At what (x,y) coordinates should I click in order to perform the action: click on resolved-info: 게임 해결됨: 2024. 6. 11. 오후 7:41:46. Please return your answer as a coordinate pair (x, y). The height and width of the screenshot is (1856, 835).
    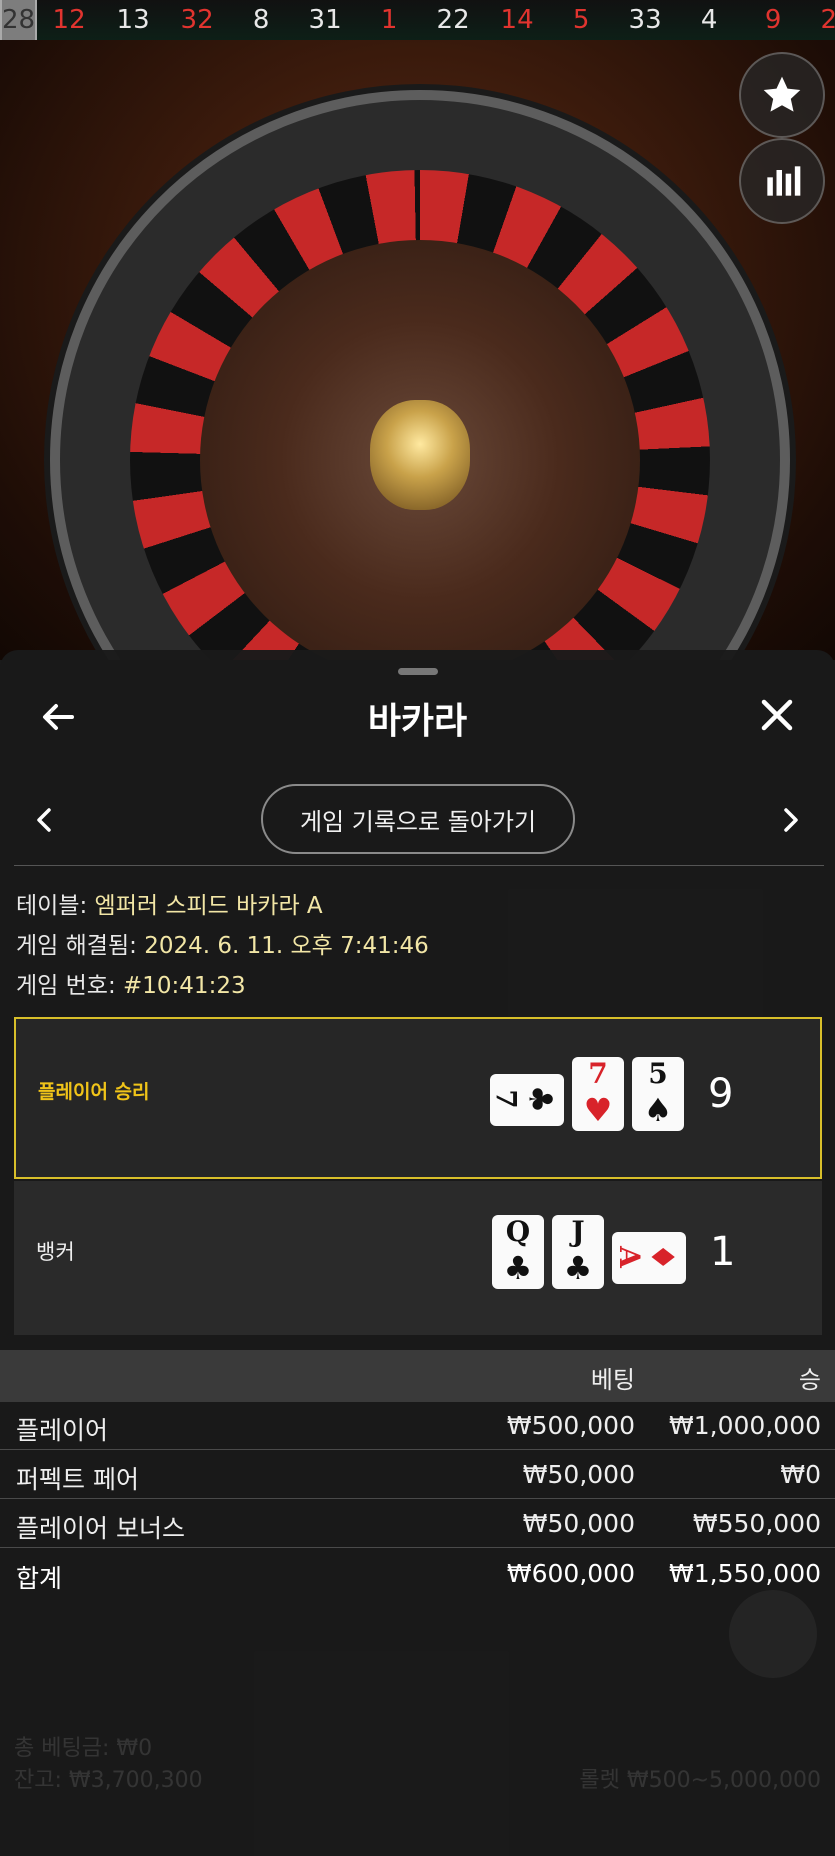
    Looking at the image, I should click on (222, 943).